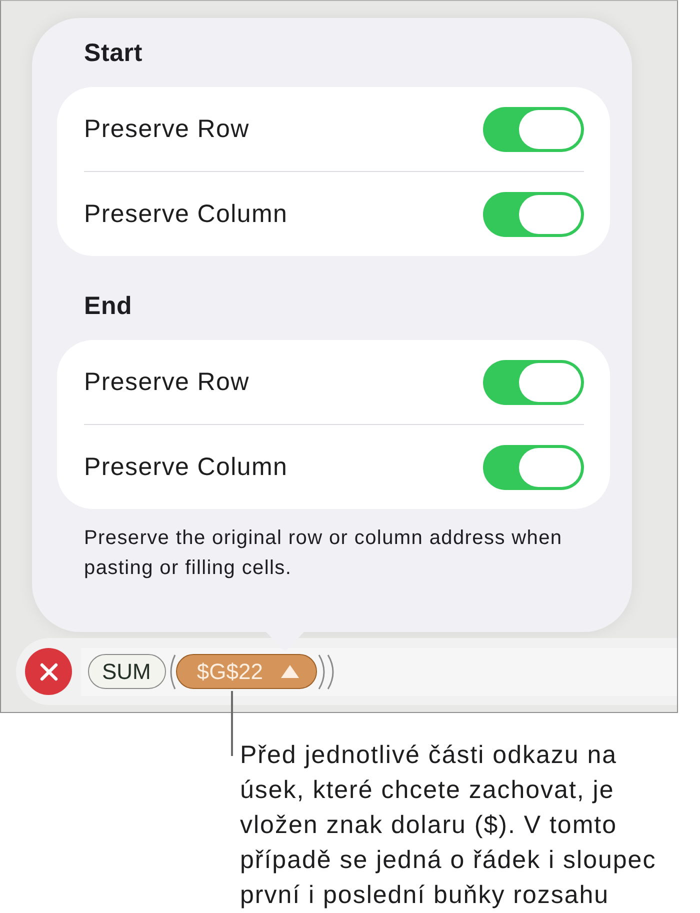  What do you see at coordinates (323, 553) in the screenshot?
I see `footer-note: Preserve the original row or column address when pasting or filling cells.` at bounding box center [323, 553].